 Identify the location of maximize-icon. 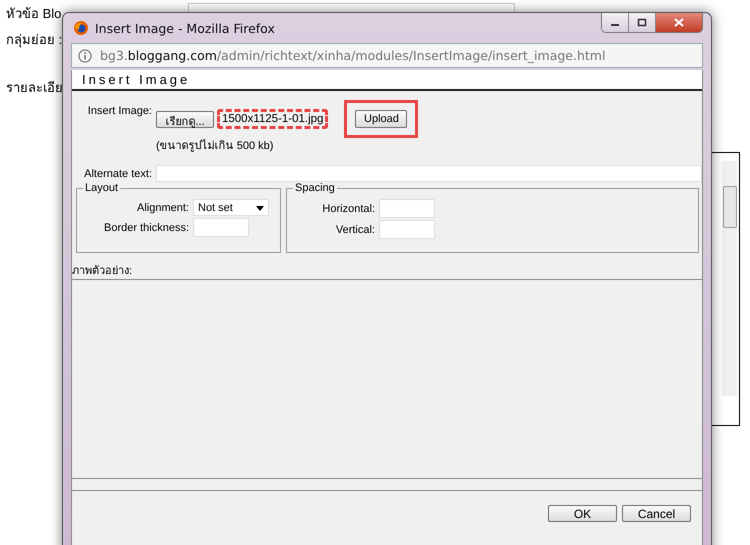
(642, 22).